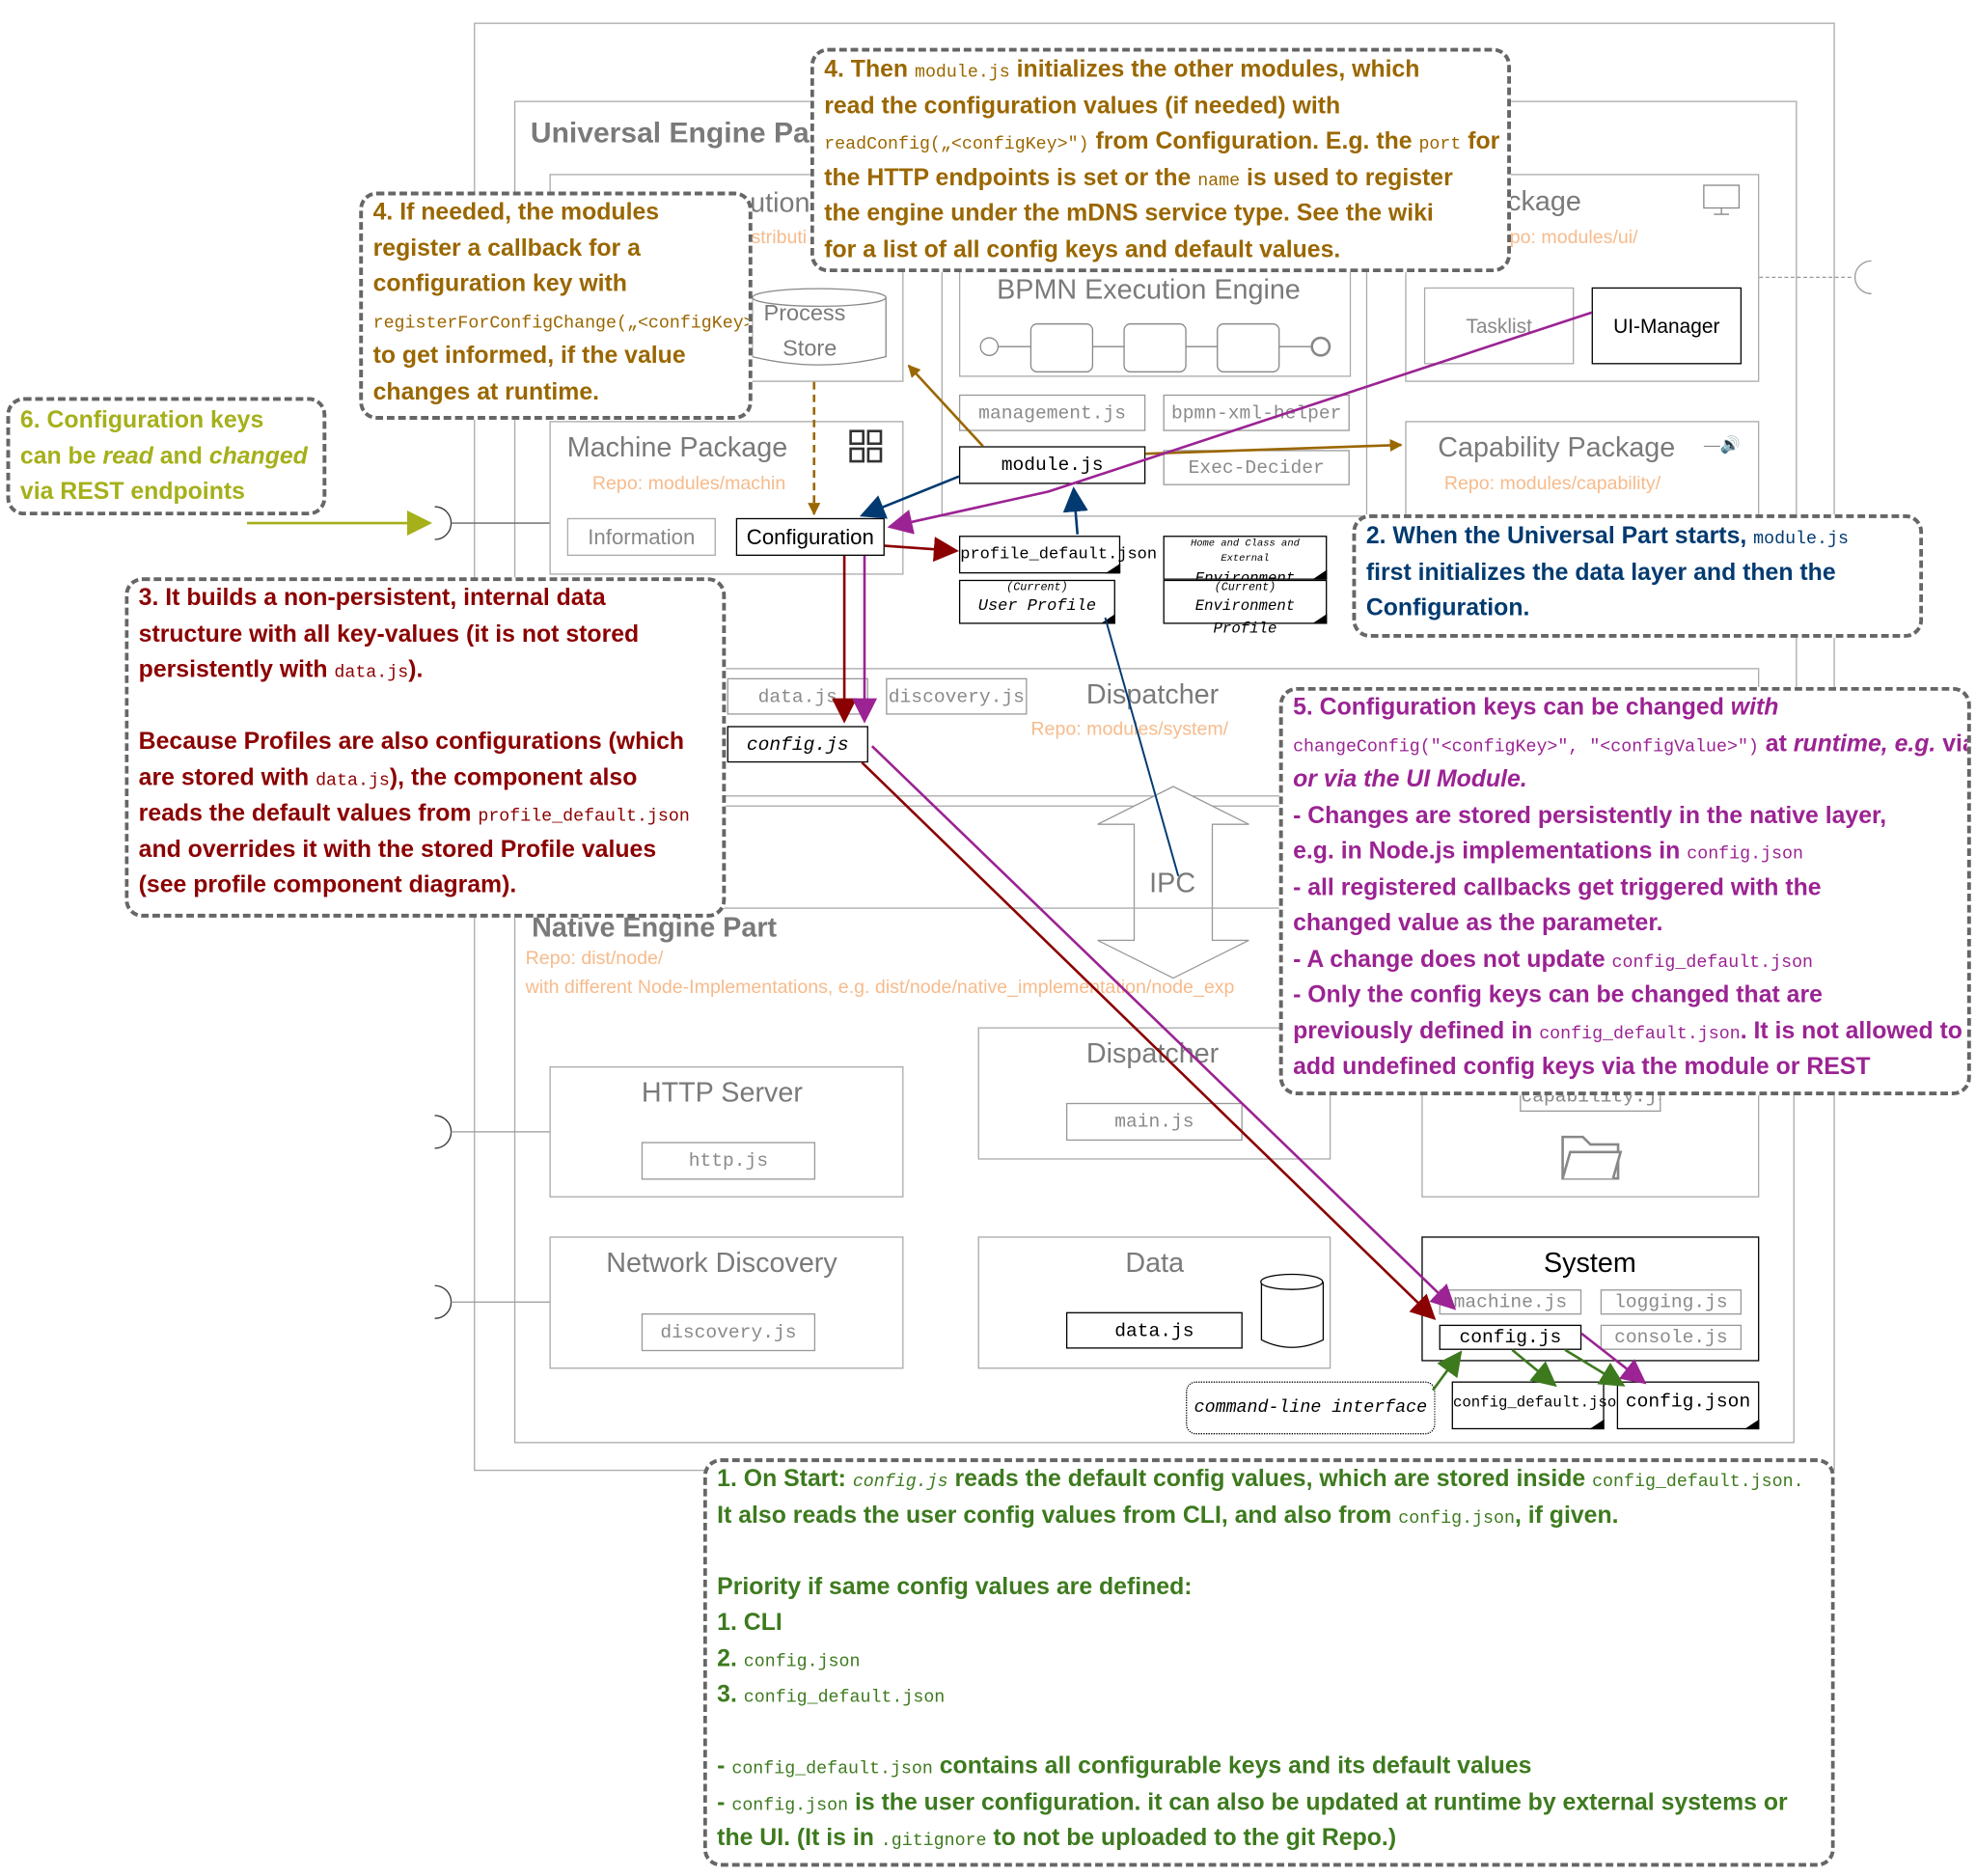 This screenshot has height=1876, width=1976. I want to click on note-text: configuration key with, so click(500, 284).